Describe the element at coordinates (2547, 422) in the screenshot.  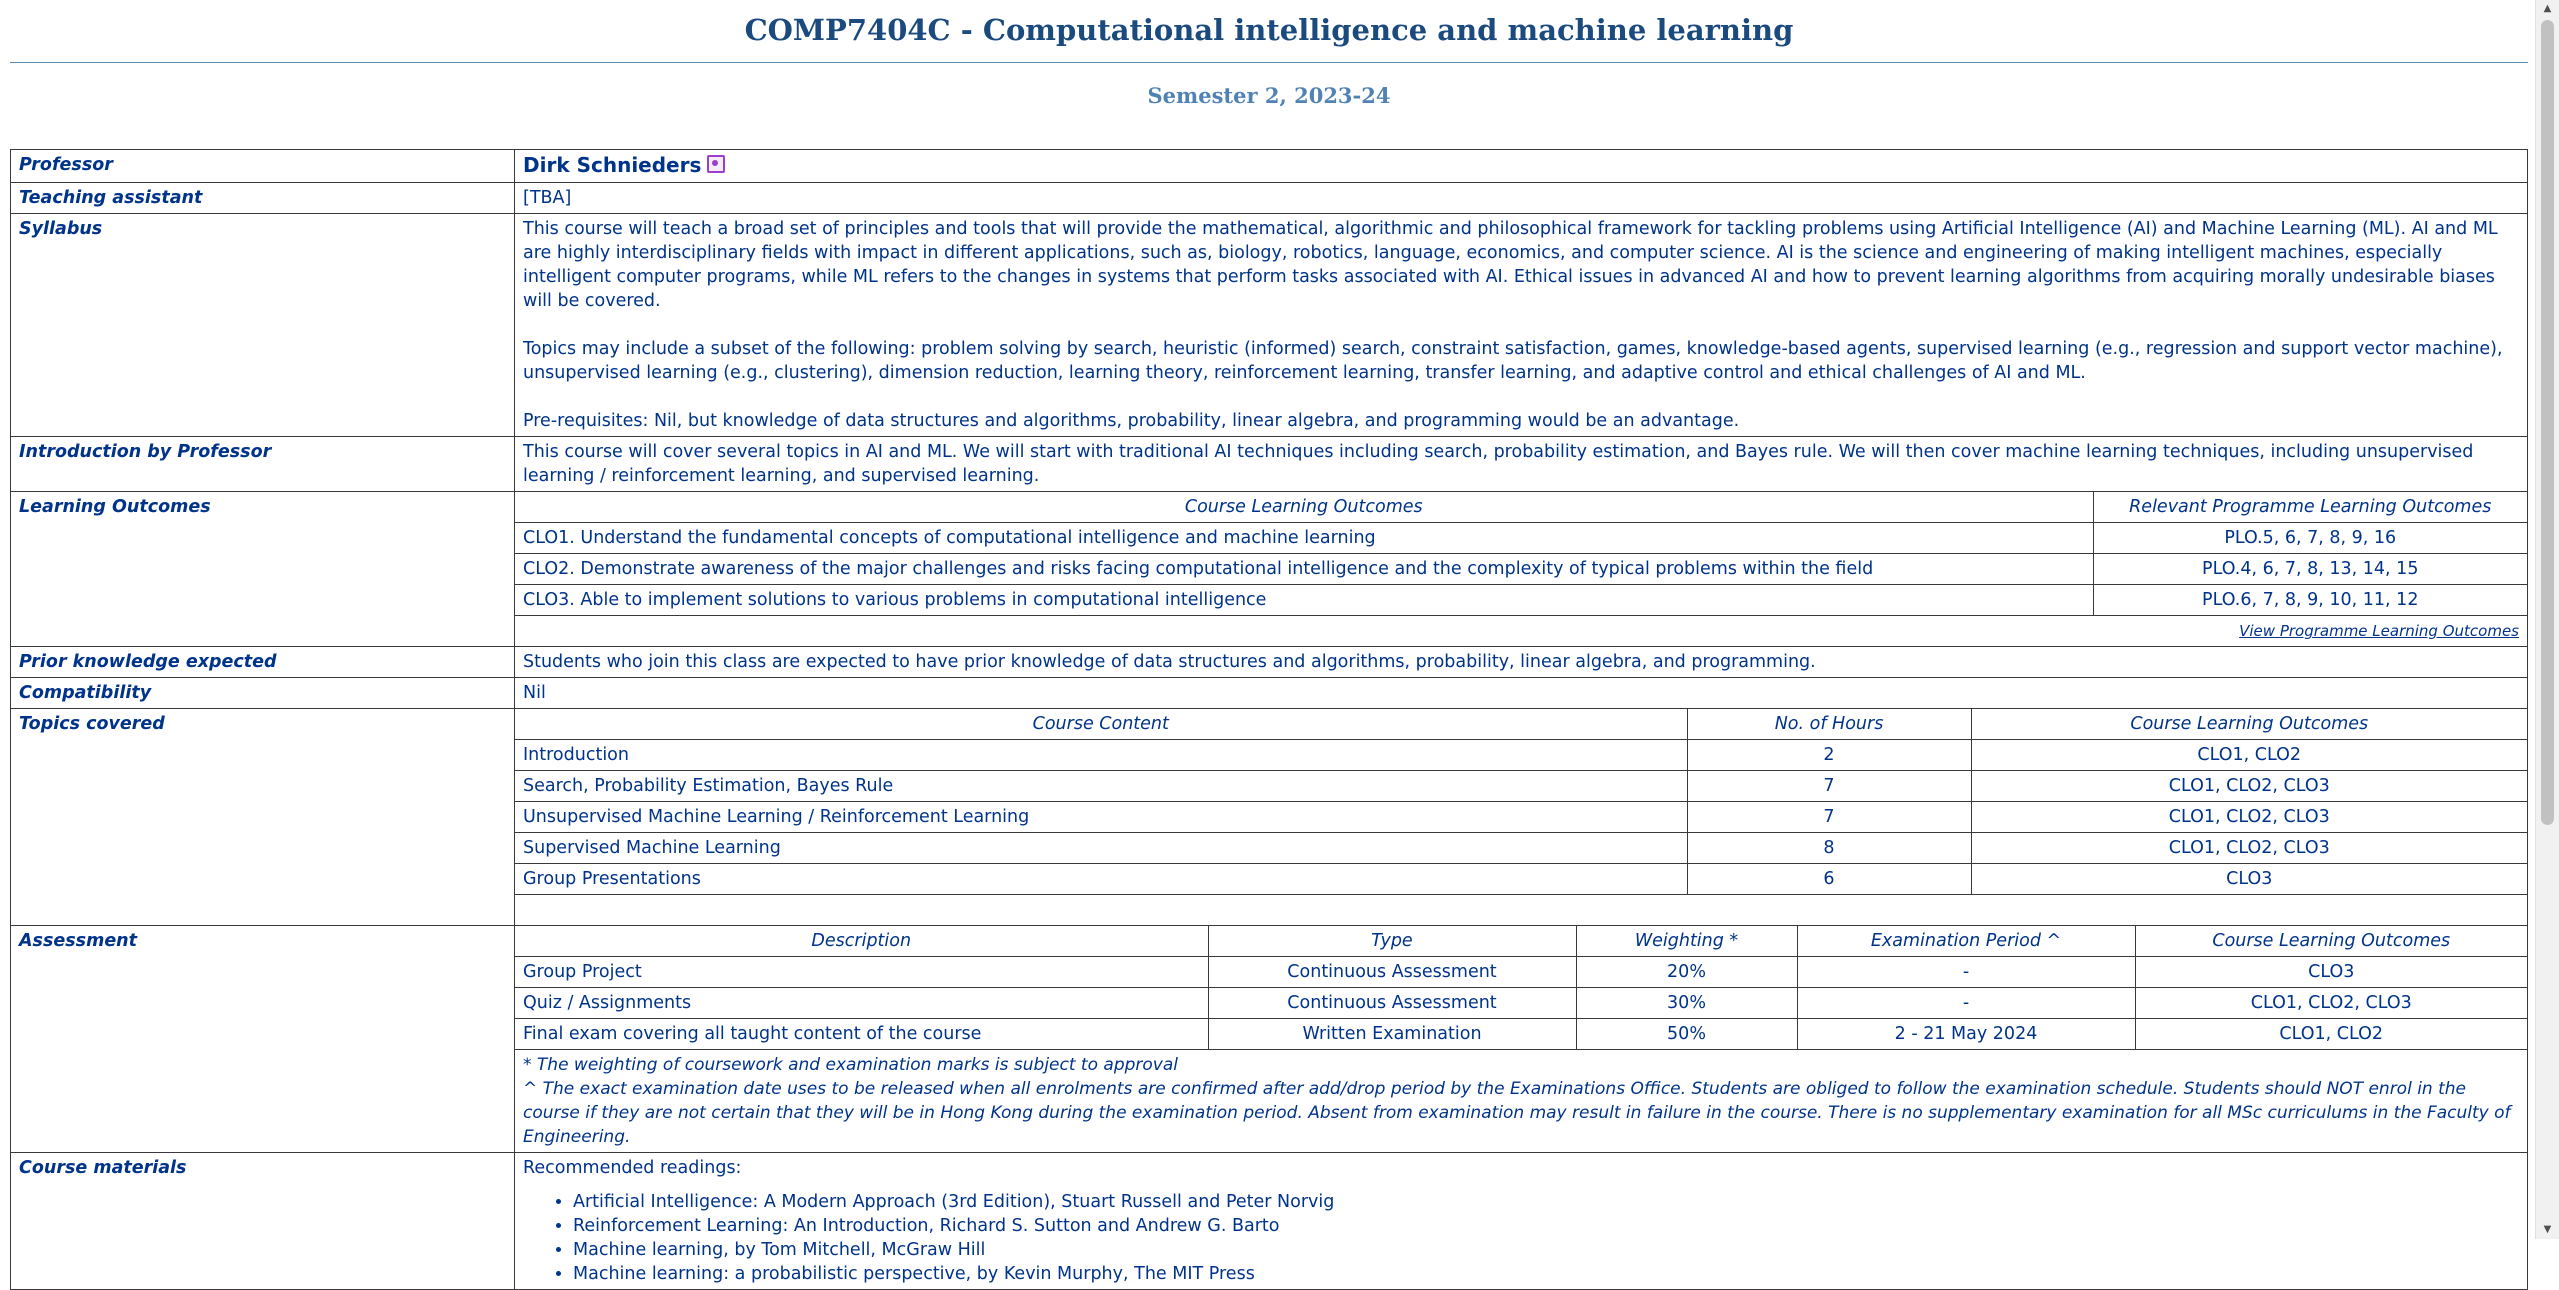
I see `scrollbar-thumb` at that location.